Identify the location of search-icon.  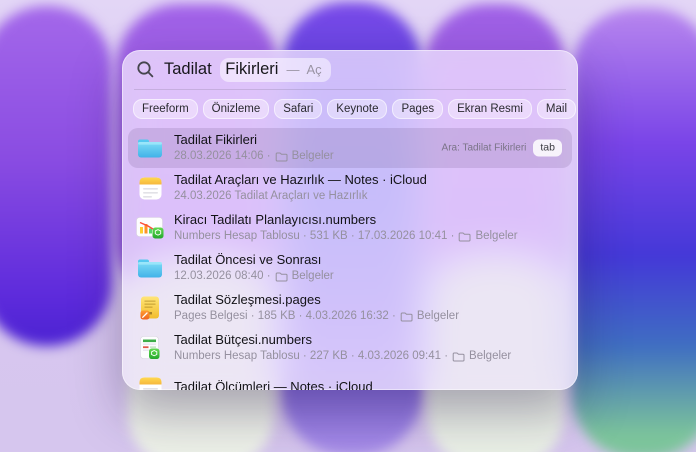
(145, 69).